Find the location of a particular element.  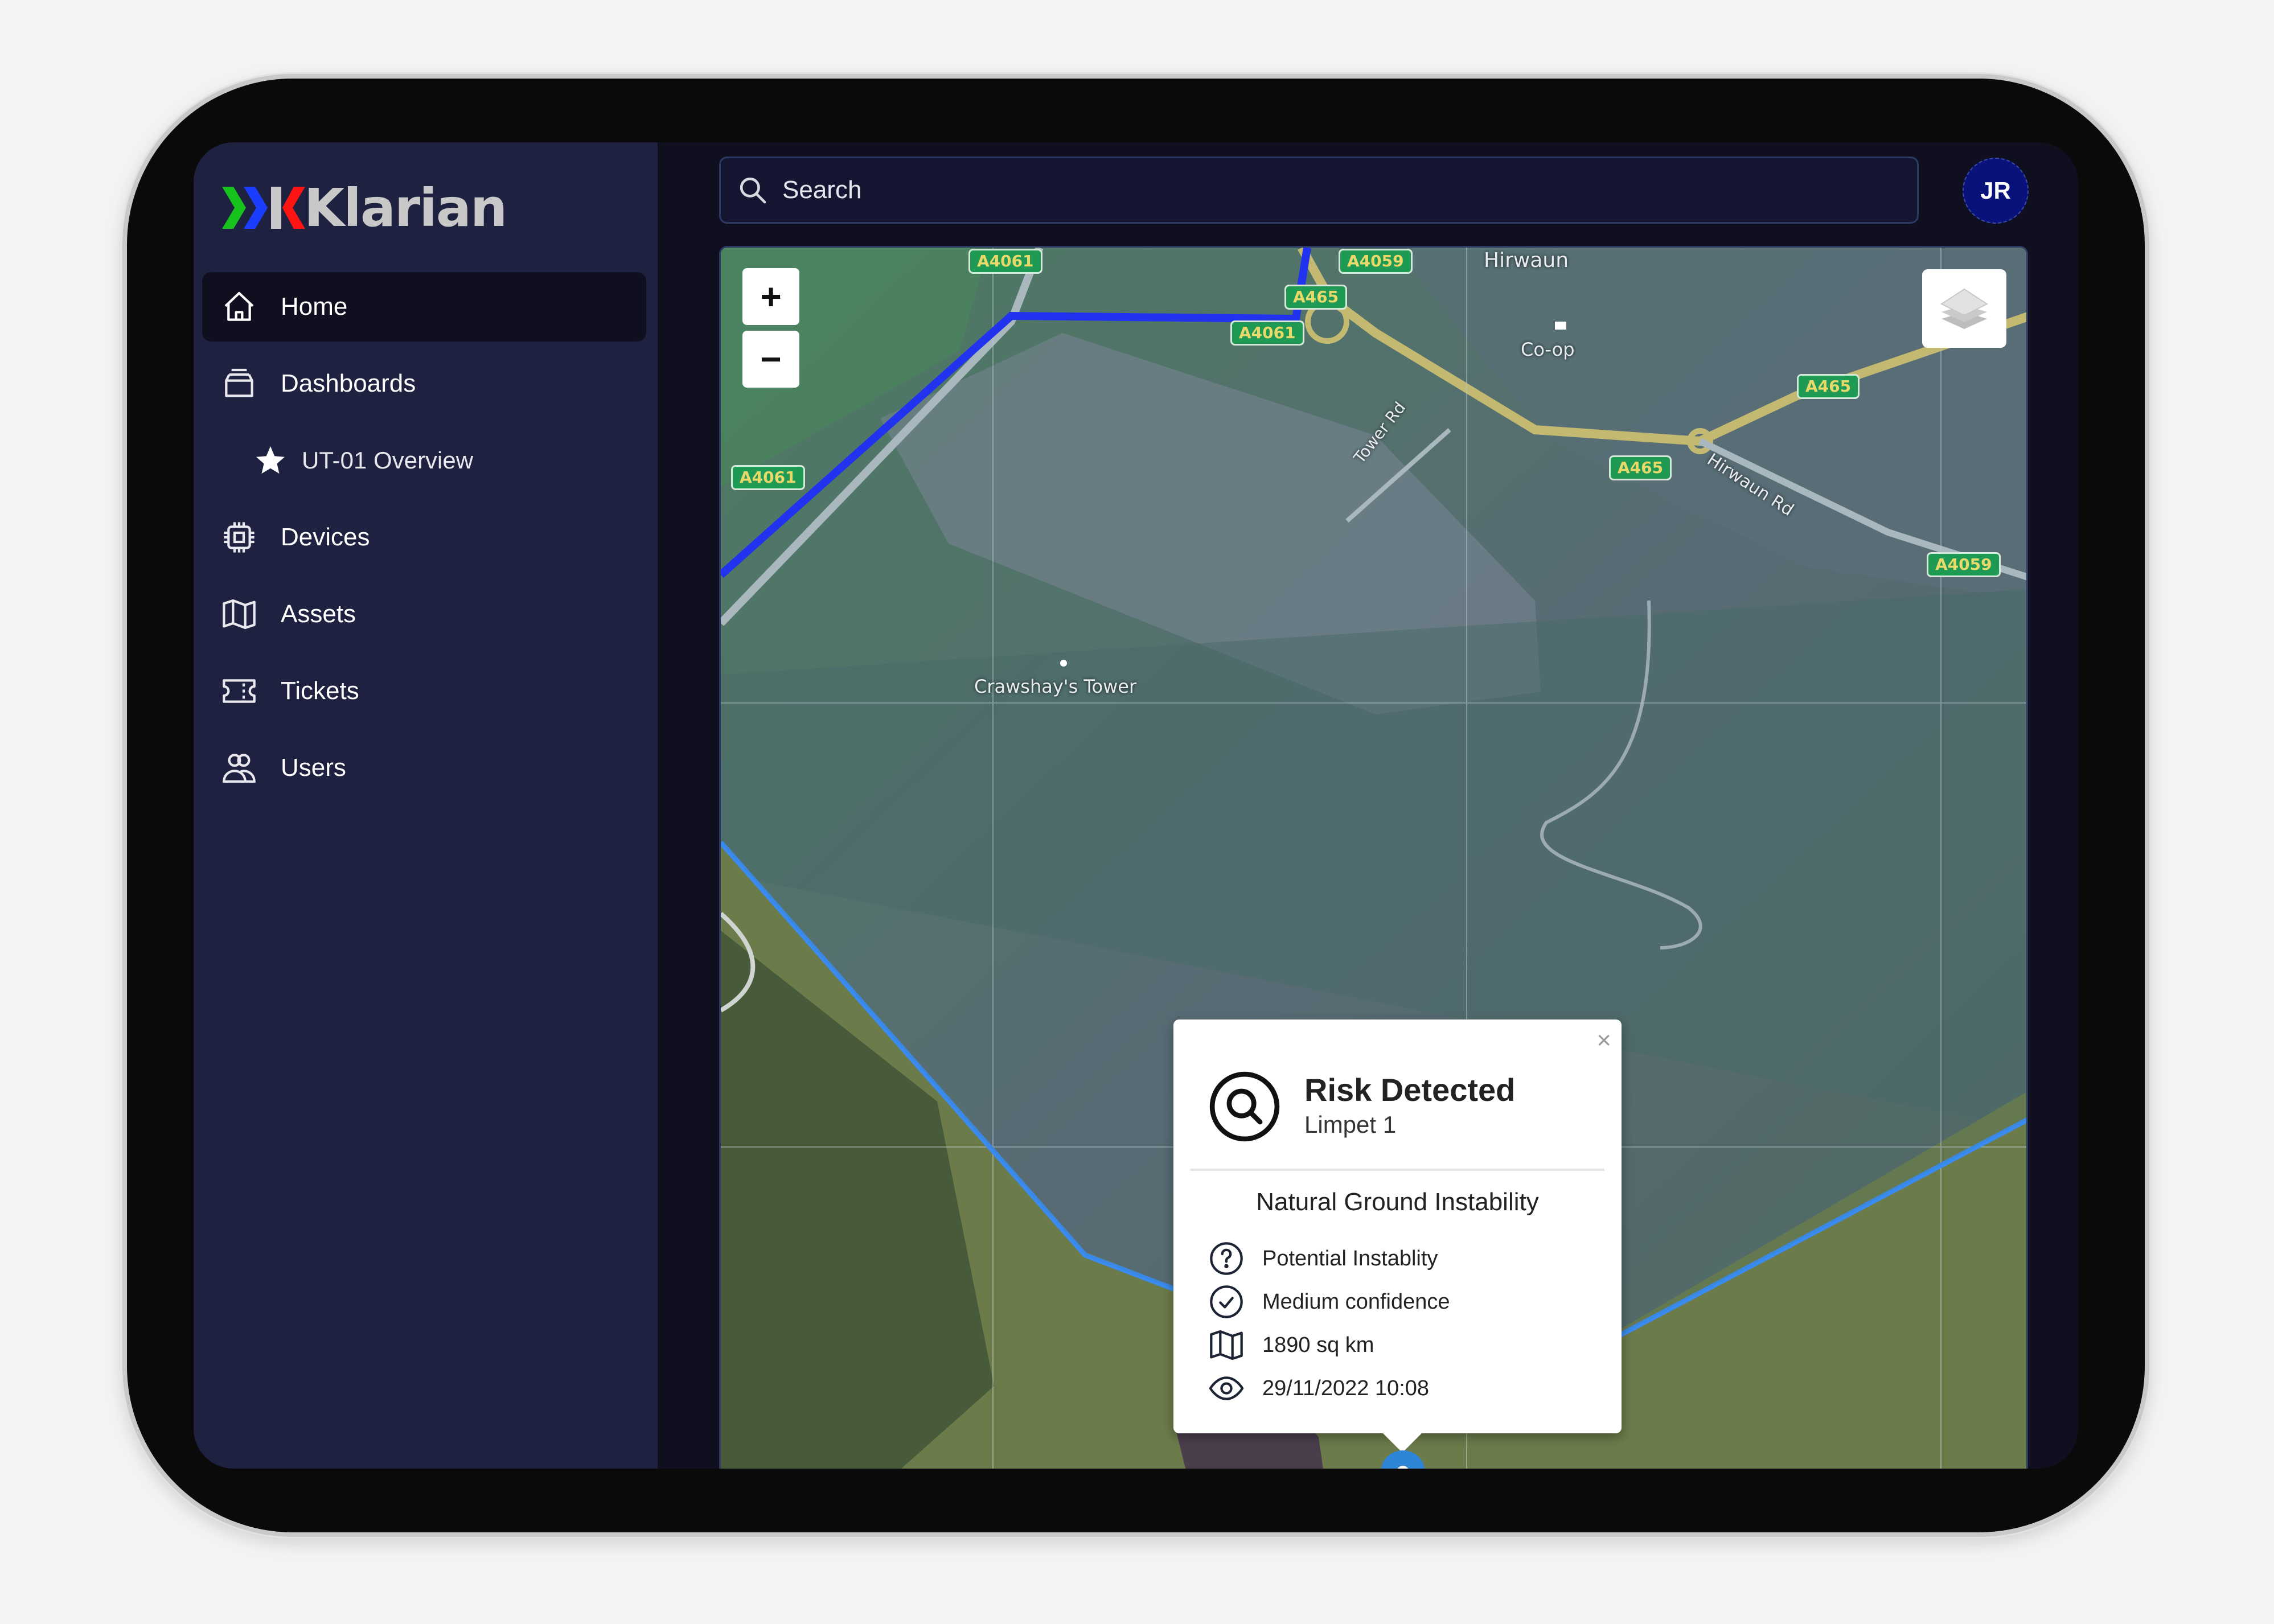

search-input is located at coordinates (1295, 190).